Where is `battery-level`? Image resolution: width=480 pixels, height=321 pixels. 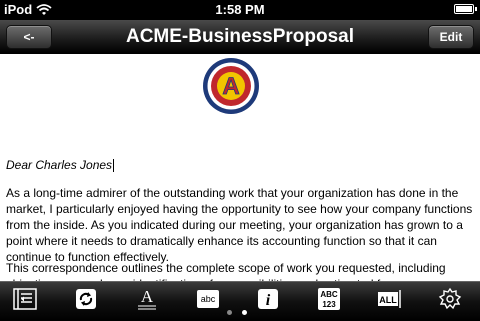 battery-level is located at coordinates (464, 9).